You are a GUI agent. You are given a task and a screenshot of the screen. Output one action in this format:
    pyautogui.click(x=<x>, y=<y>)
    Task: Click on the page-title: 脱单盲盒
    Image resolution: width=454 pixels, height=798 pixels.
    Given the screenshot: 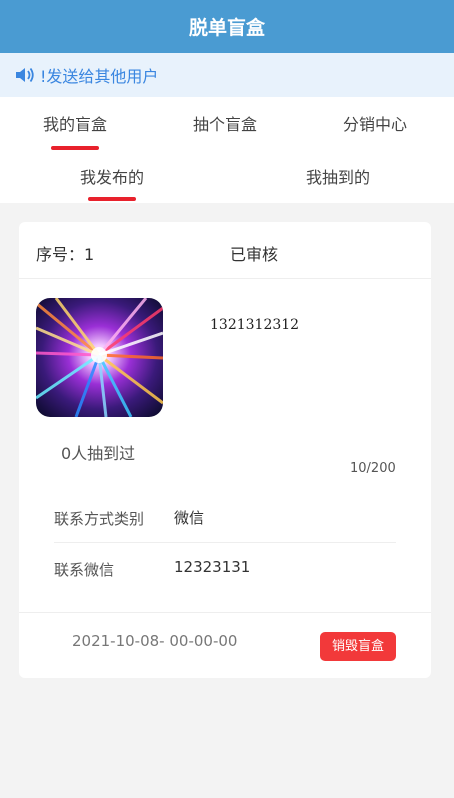 What is the action you would take?
    pyautogui.click(x=226, y=28)
    